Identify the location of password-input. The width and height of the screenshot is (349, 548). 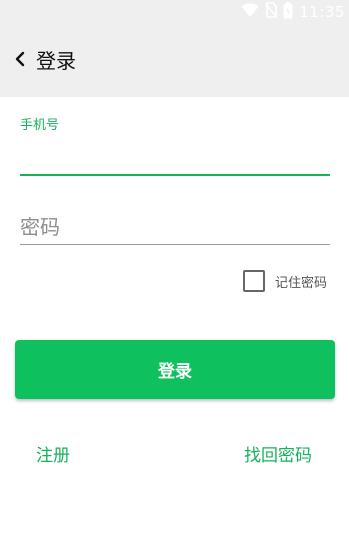
(175, 227).